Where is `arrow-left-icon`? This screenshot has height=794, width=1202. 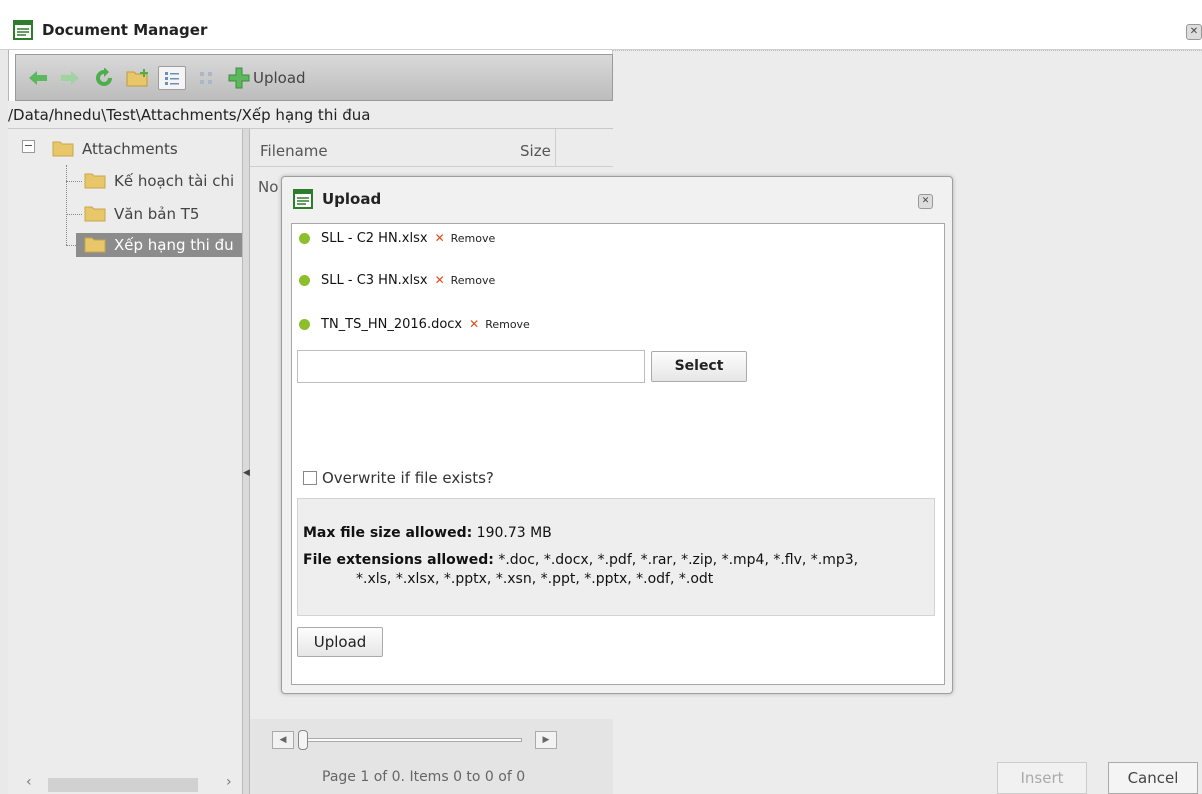
arrow-left-icon is located at coordinates (38, 78).